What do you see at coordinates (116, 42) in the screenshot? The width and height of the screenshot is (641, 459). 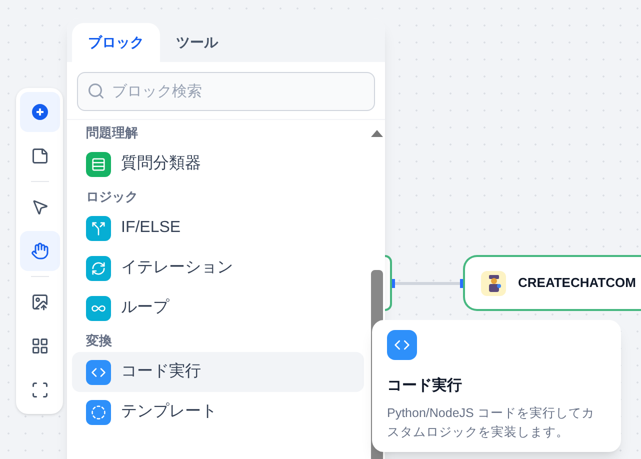 I see `panel-tab: ブロック` at bounding box center [116, 42].